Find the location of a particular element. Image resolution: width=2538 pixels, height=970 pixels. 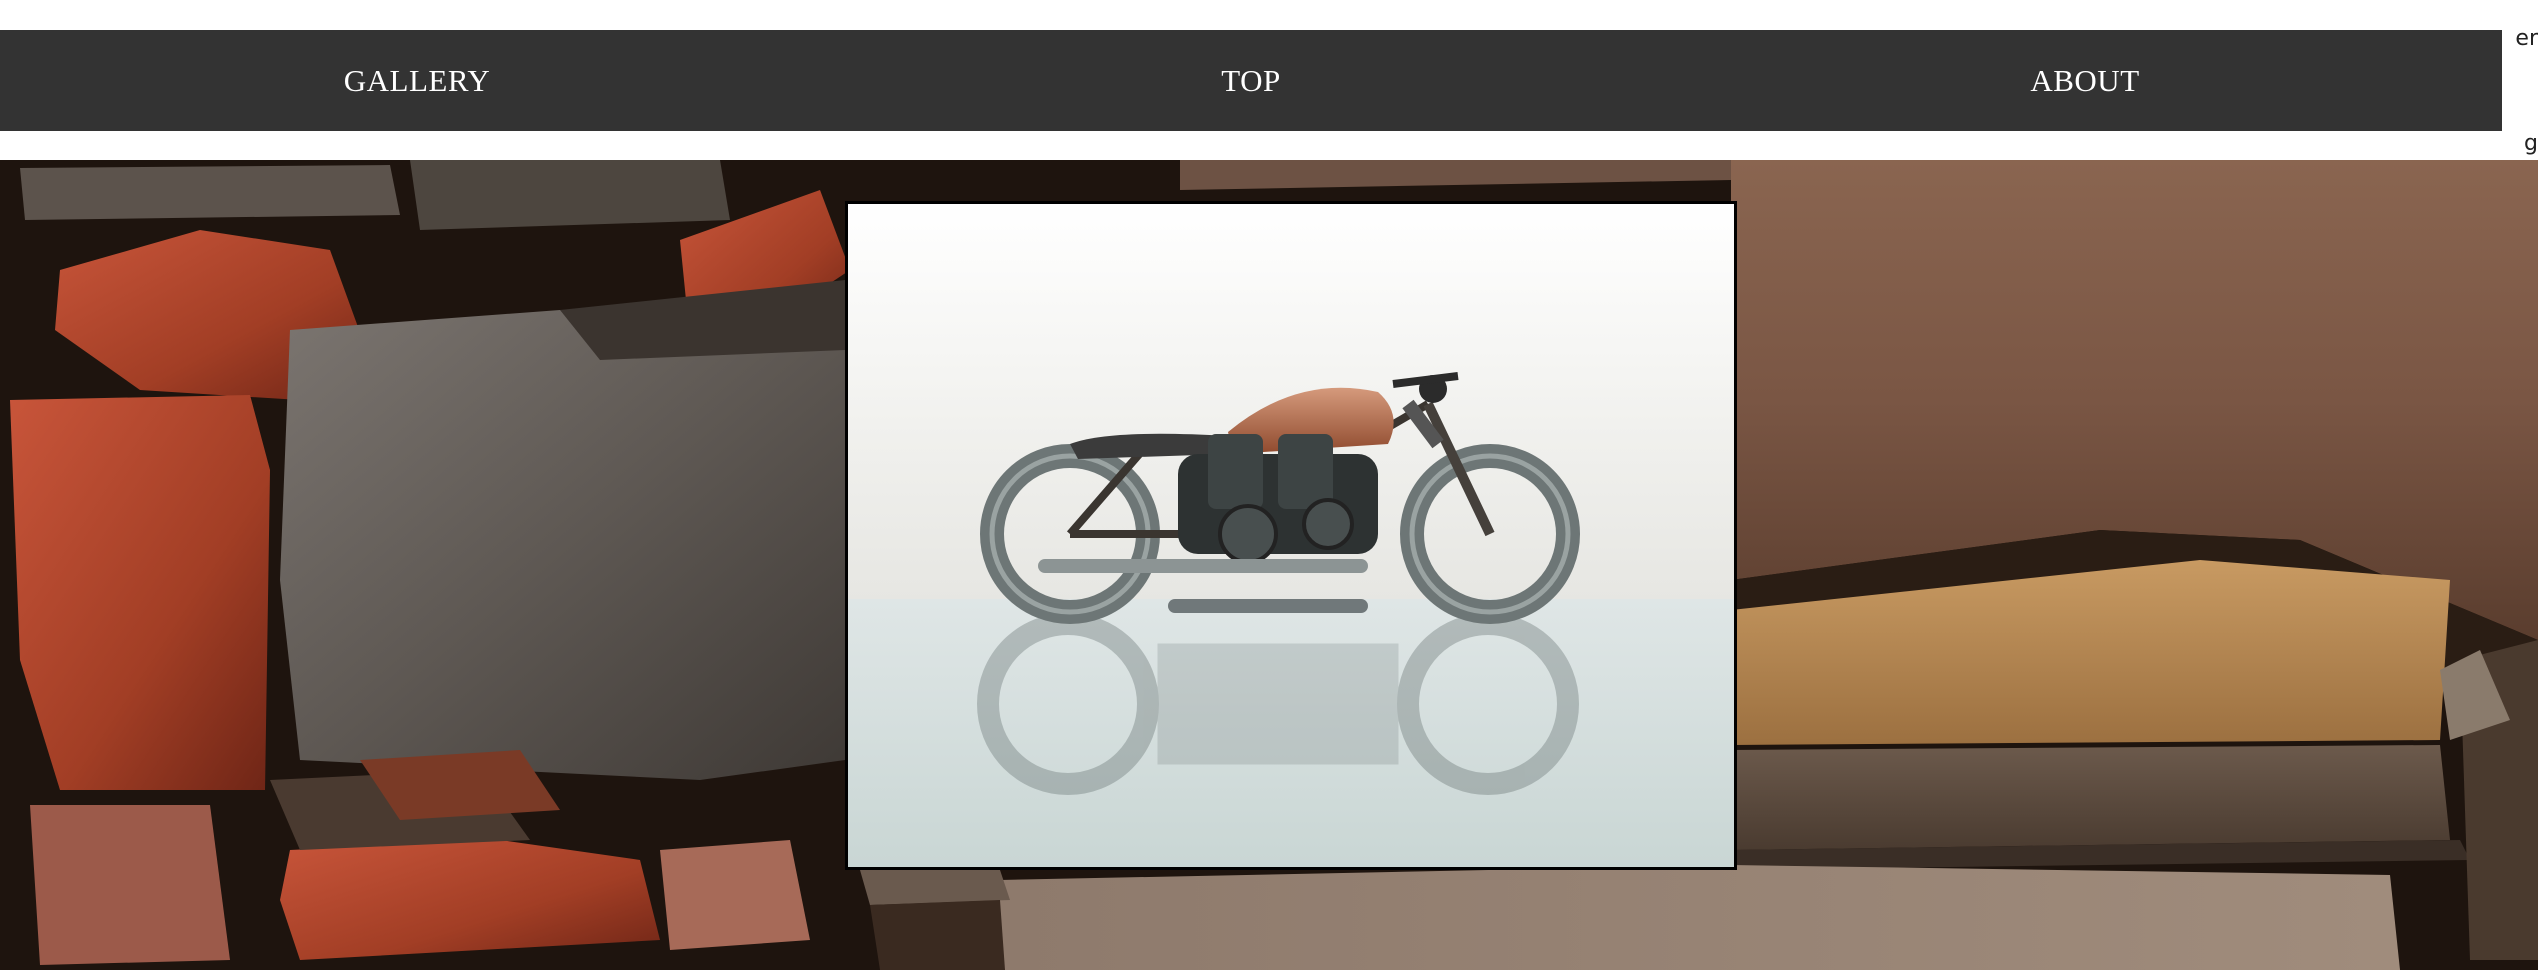

clipped-sidebar-text: er is located at coordinates (2526, 38).